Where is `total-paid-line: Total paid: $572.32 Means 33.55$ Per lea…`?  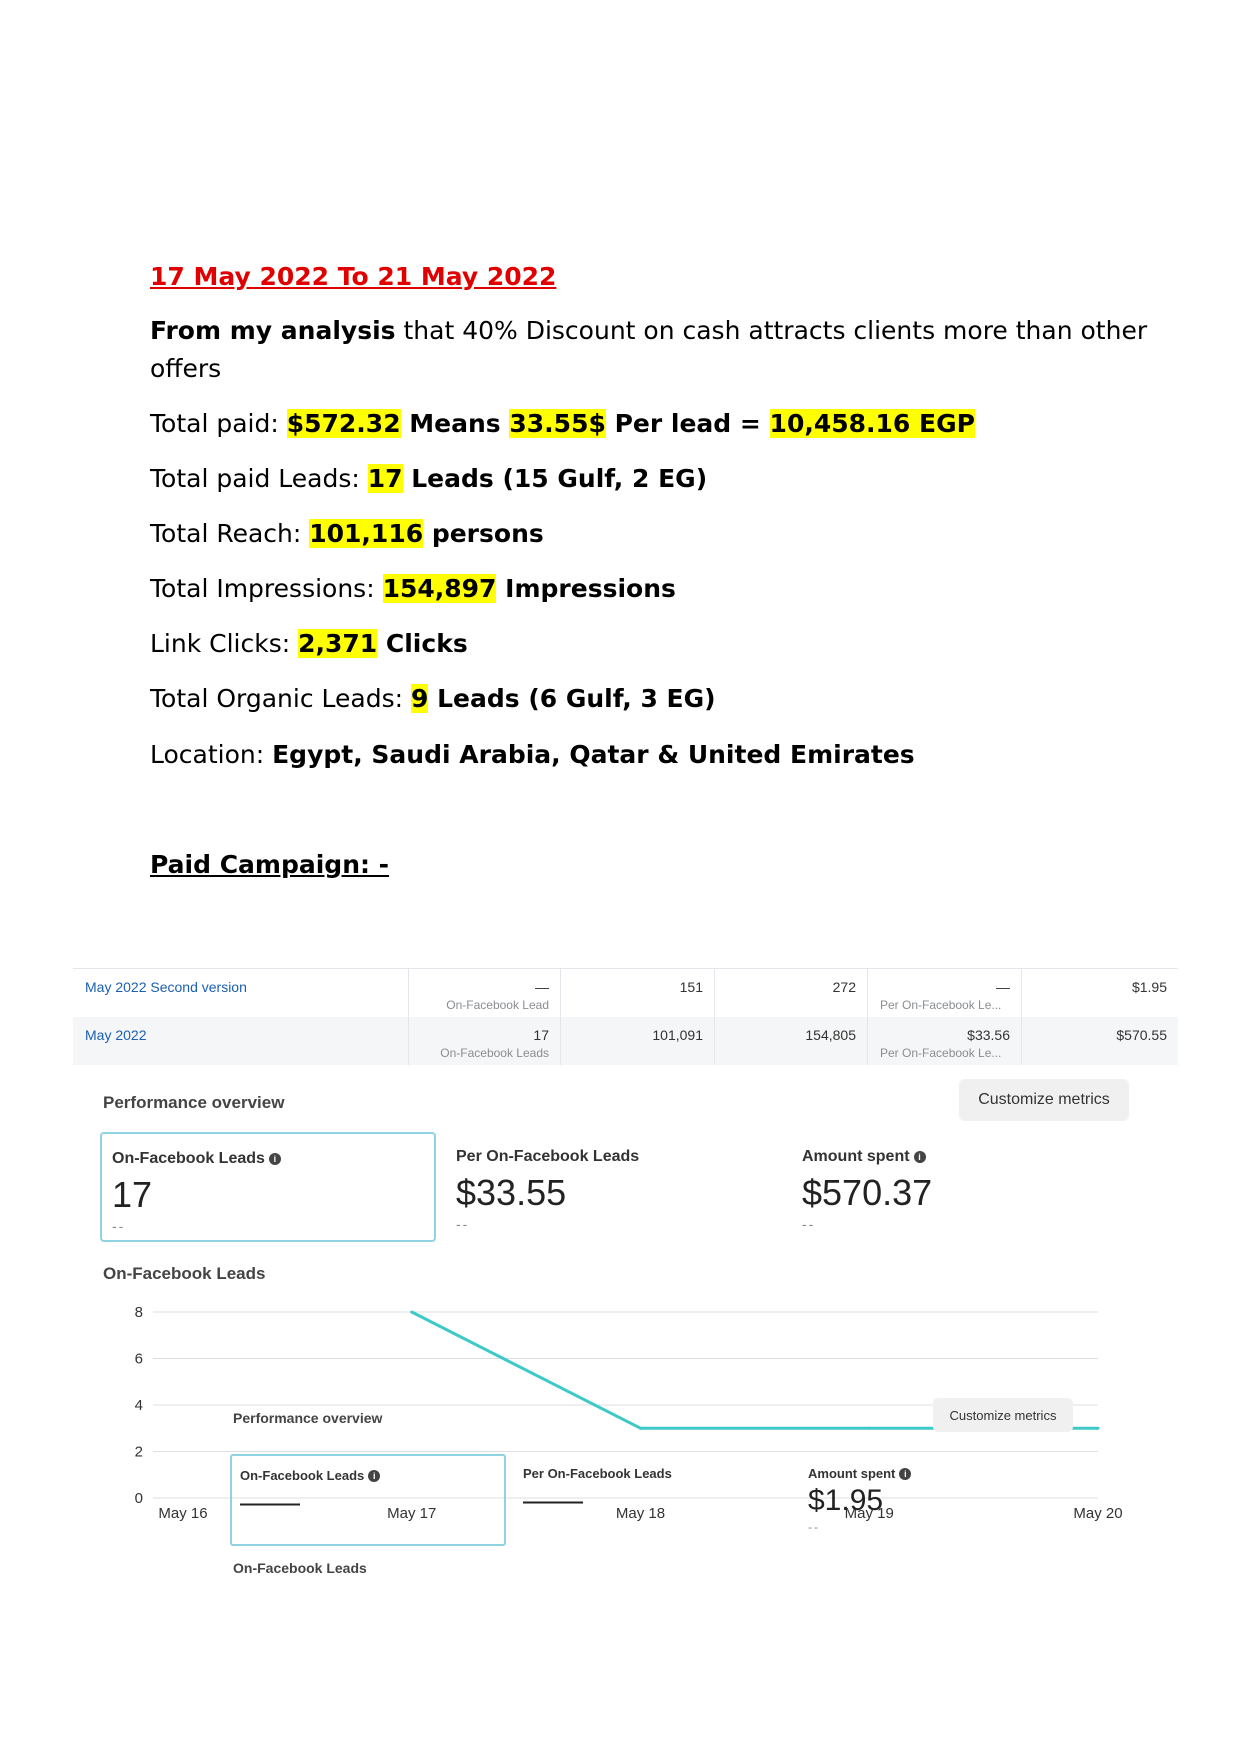 total-paid-line: Total paid: $572.32 Means 33.55$ Per lea… is located at coordinates (562, 423).